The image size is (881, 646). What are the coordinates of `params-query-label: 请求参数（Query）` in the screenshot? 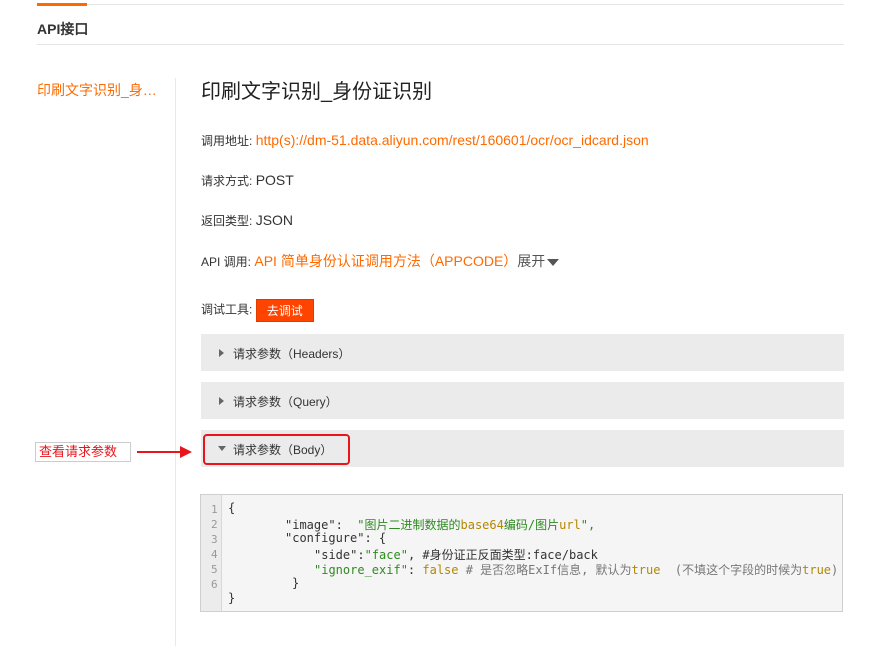 It's located at (285, 402).